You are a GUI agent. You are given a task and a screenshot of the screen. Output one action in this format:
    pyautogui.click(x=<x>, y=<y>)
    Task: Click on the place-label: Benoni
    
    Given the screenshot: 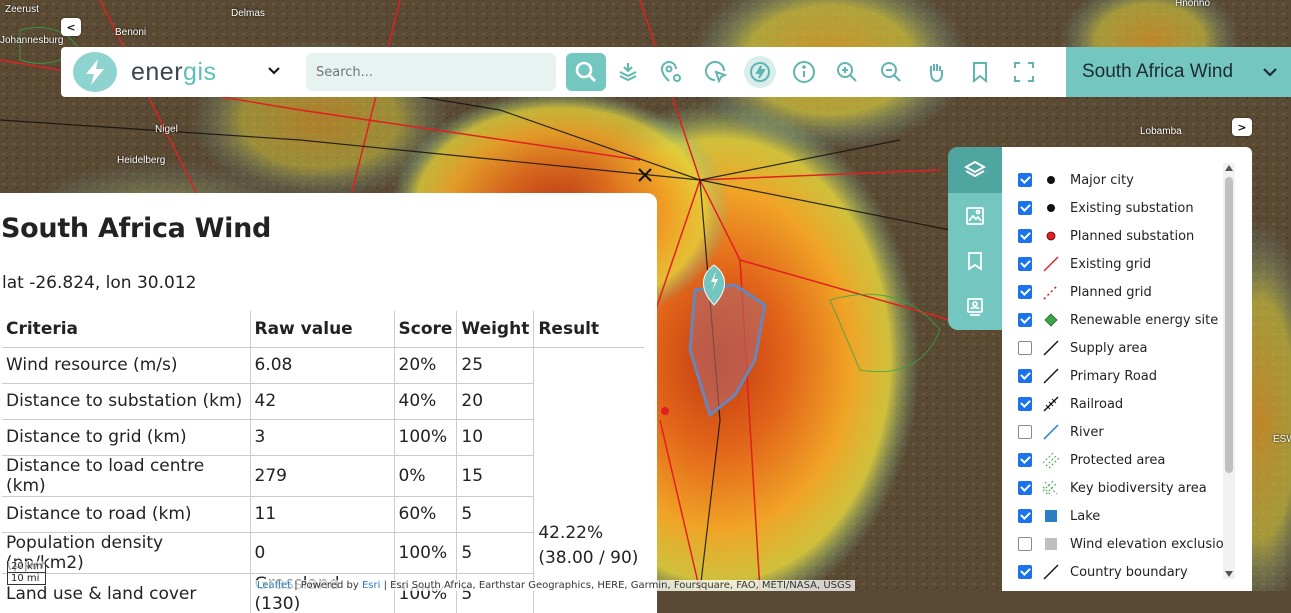 What is the action you would take?
    pyautogui.click(x=131, y=32)
    